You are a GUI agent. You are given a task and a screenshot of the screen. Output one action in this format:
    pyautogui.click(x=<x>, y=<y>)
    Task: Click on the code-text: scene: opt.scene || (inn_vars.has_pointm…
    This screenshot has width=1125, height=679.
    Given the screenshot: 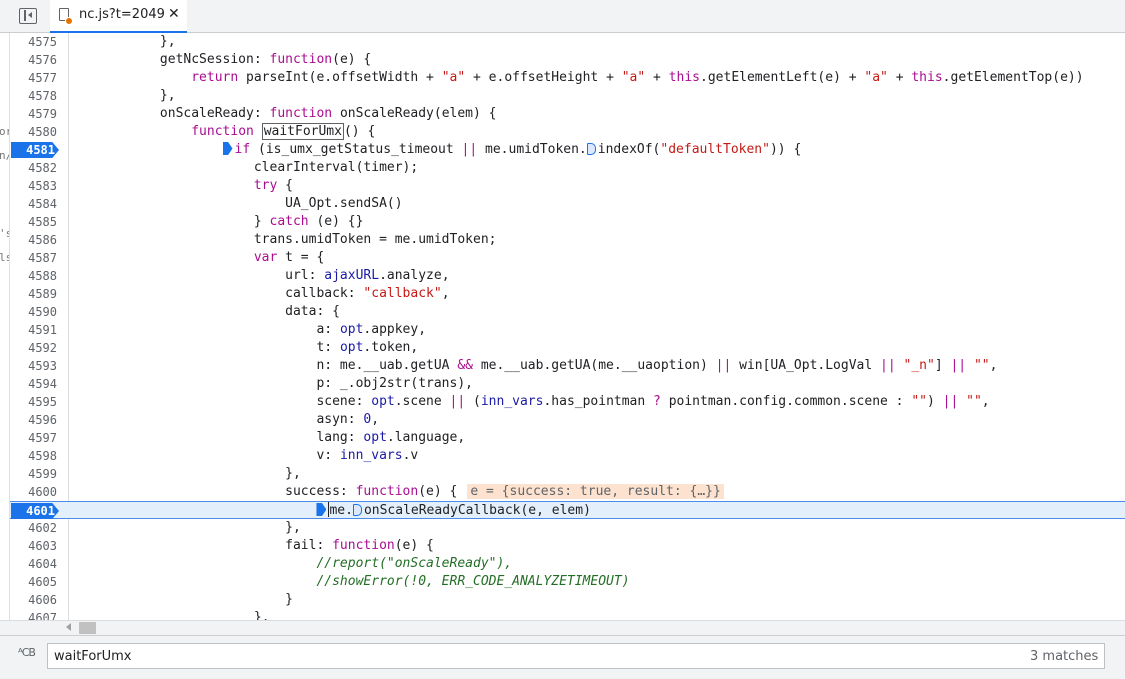 What is the action you would take?
    pyautogui.click(x=527, y=402)
    